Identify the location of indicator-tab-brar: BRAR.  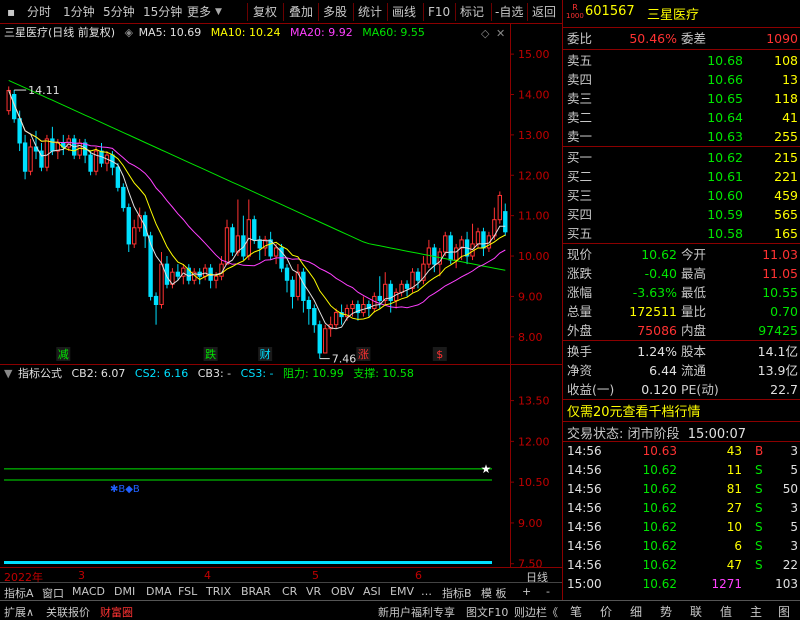
(256, 591).